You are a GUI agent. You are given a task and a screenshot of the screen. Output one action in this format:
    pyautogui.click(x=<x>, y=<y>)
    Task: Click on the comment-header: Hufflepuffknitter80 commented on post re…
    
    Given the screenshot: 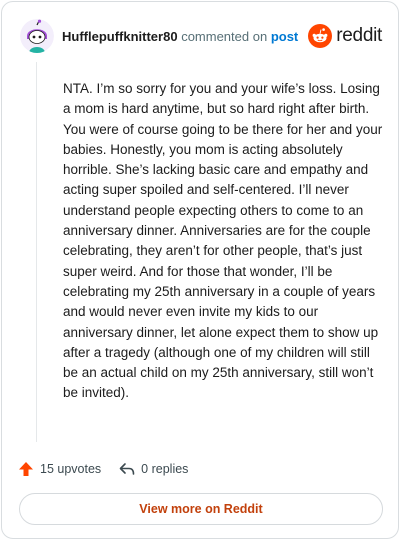 What is the action you would take?
    pyautogui.click(x=201, y=36)
    